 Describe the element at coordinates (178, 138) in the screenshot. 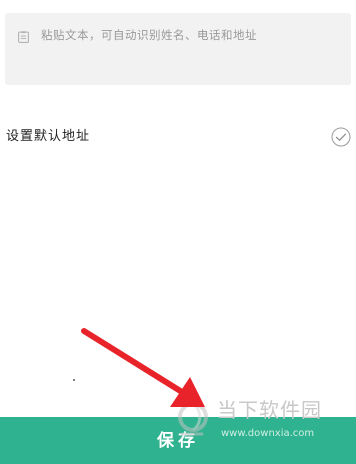

I see `default-address-row: 设置默认地址` at that location.